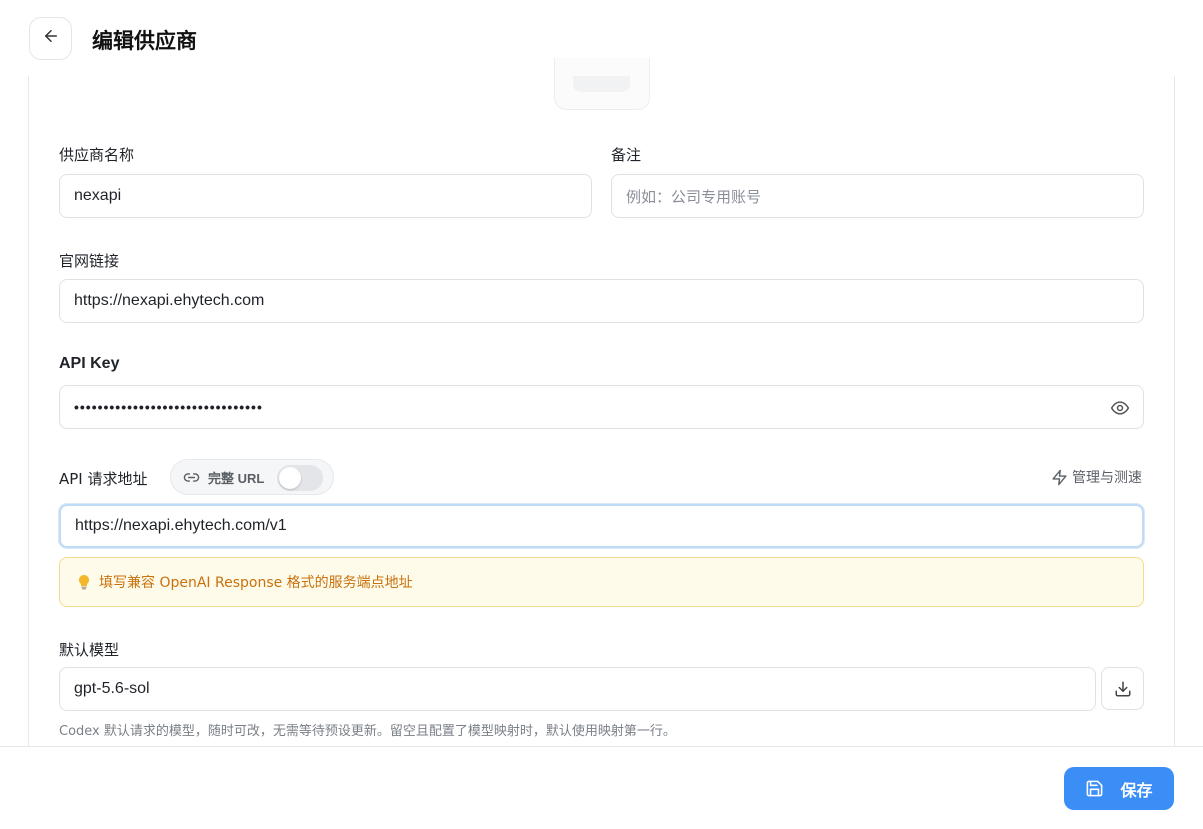 The height and width of the screenshot is (829, 1203). What do you see at coordinates (601, 84) in the screenshot?
I see `provider-logo-placeholder` at bounding box center [601, 84].